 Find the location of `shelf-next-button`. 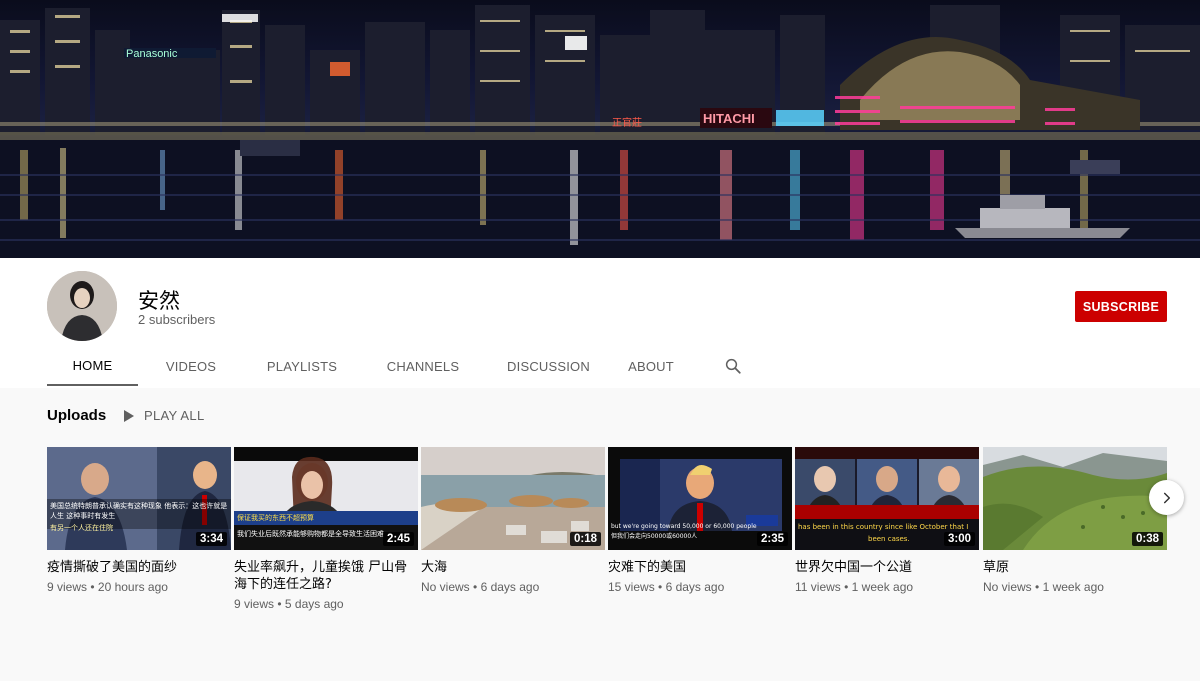

shelf-next-button is located at coordinates (1166, 497).